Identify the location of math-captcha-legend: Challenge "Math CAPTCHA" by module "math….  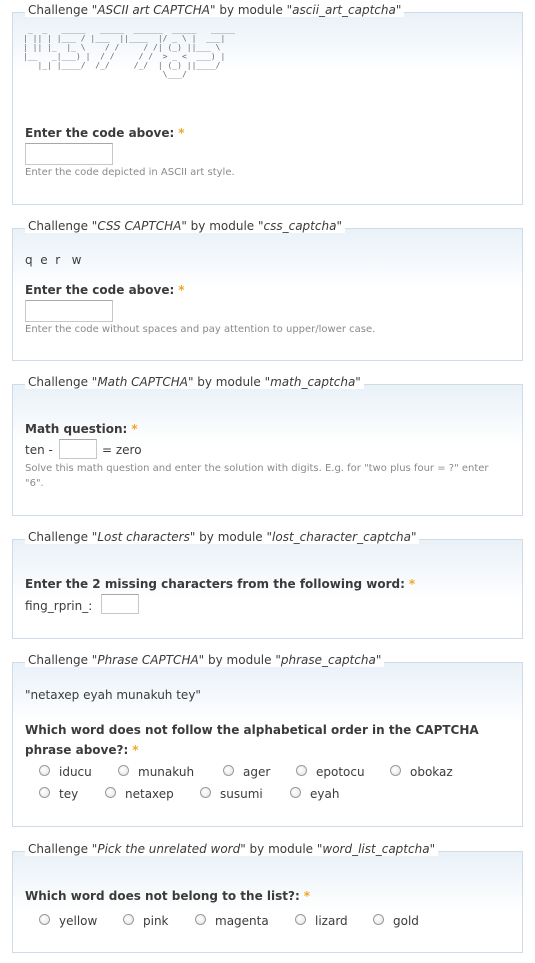
(194, 382).